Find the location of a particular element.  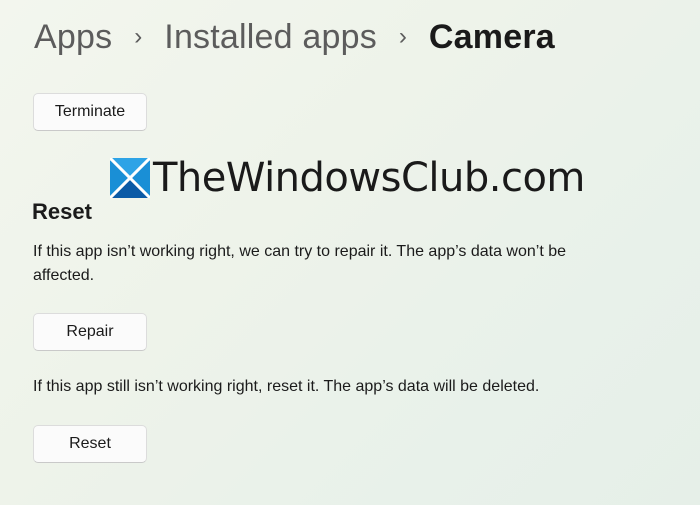

windows-club-logo-icon is located at coordinates (130, 178).